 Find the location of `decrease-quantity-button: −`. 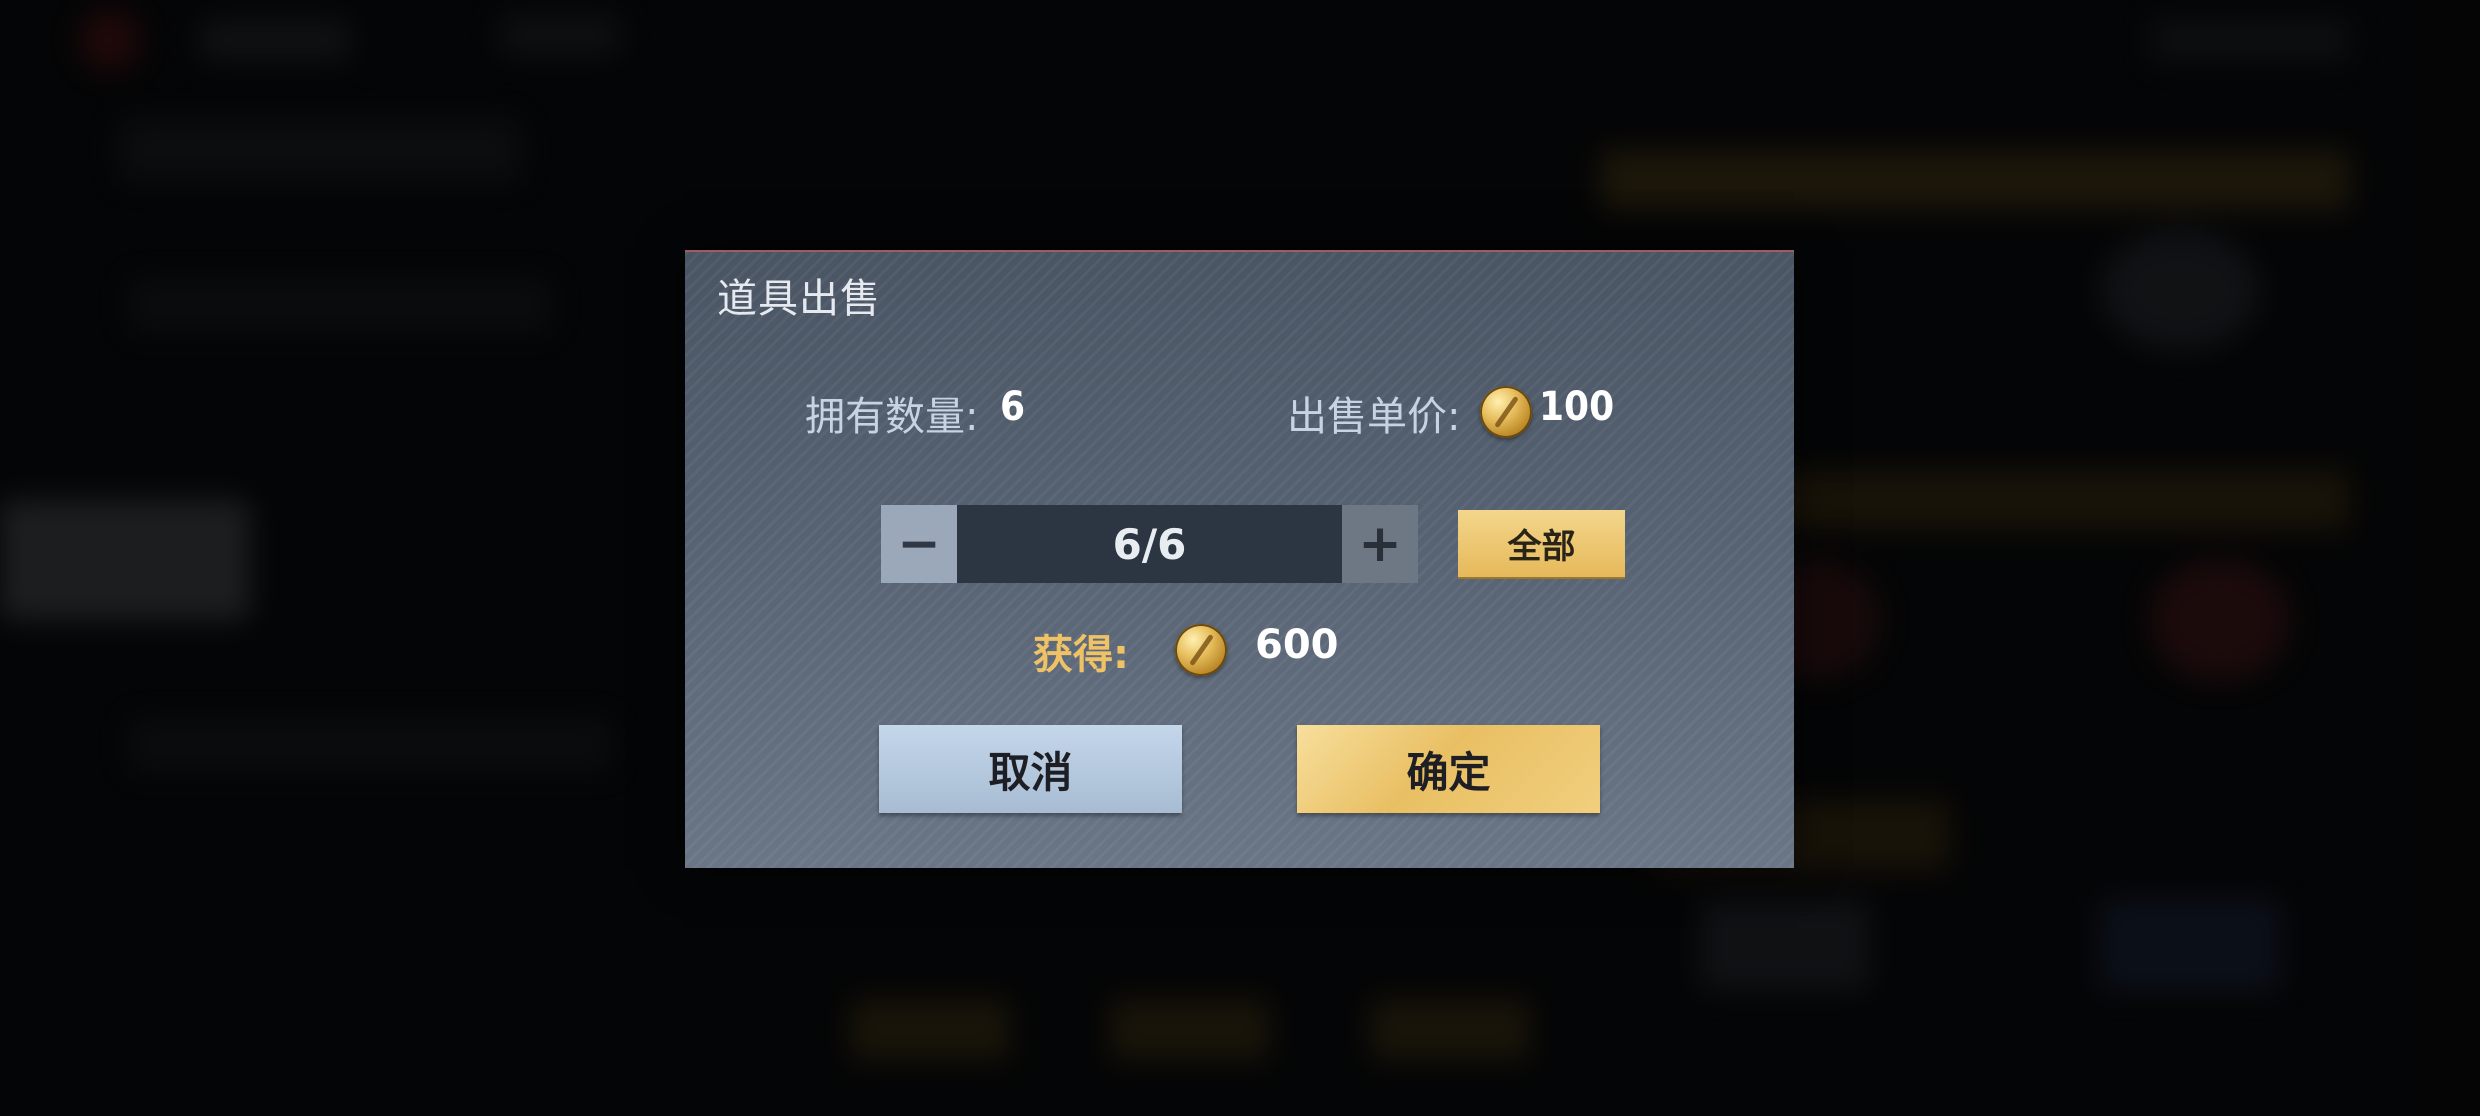

decrease-quantity-button: − is located at coordinates (919, 544).